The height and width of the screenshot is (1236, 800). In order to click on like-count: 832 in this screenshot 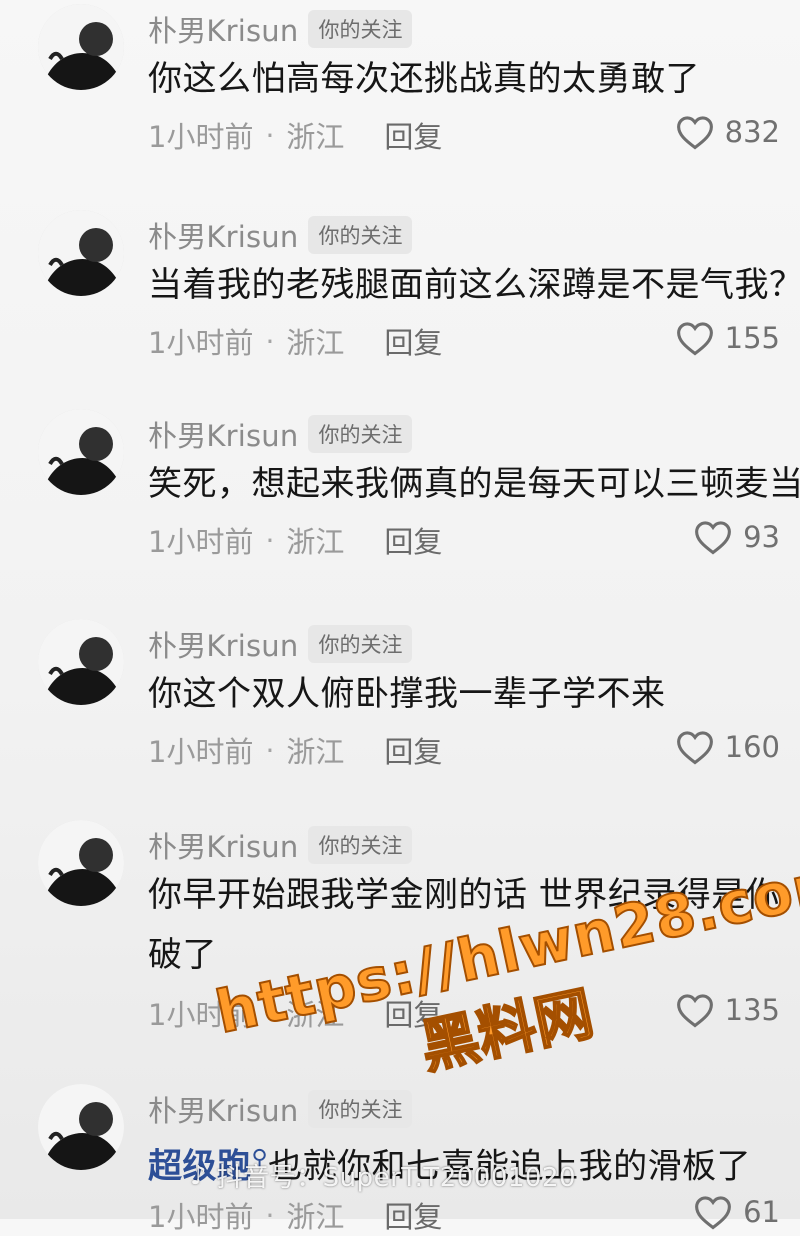, I will do `click(752, 132)`.